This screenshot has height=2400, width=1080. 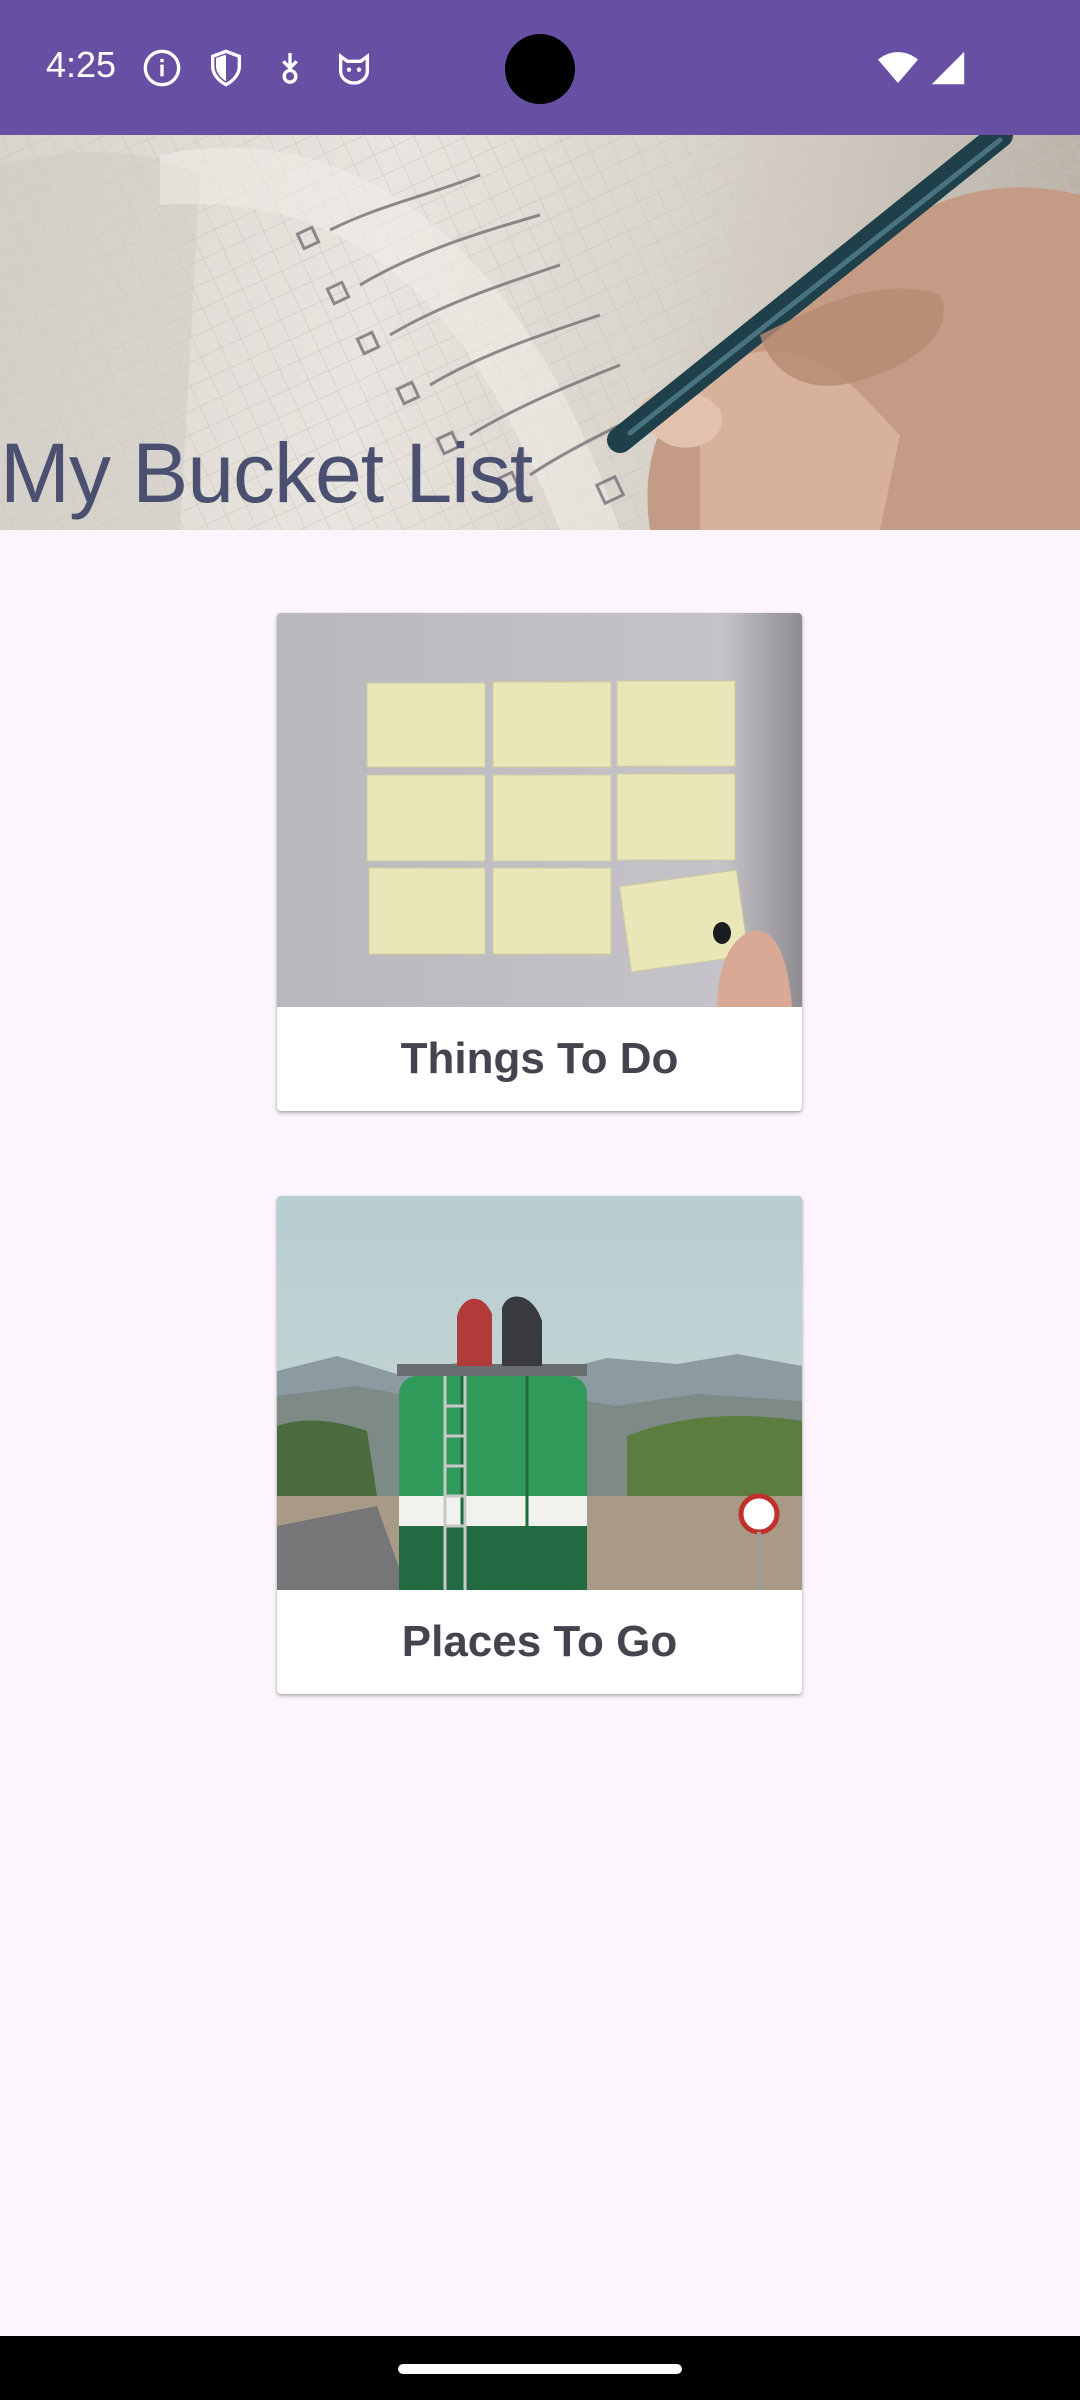 I want to click on places-to-go-label: Places To Go, so click(x=539, y=1641).